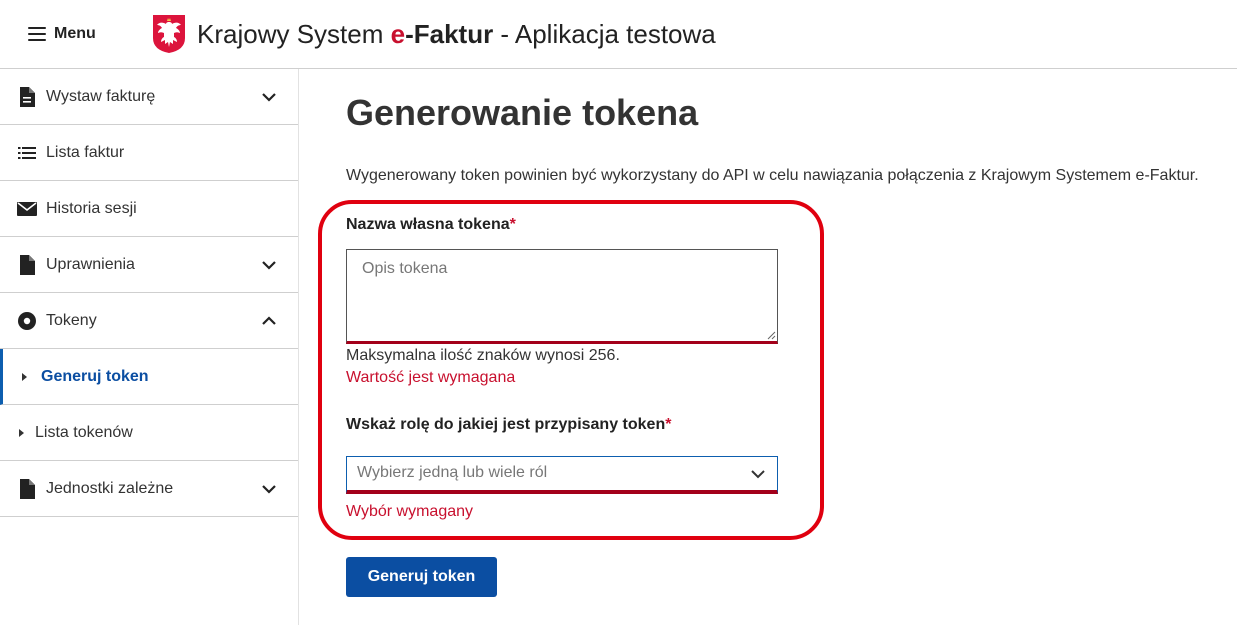  I want to click on sidebar-item-label: Generuj token, so click(95, 376).